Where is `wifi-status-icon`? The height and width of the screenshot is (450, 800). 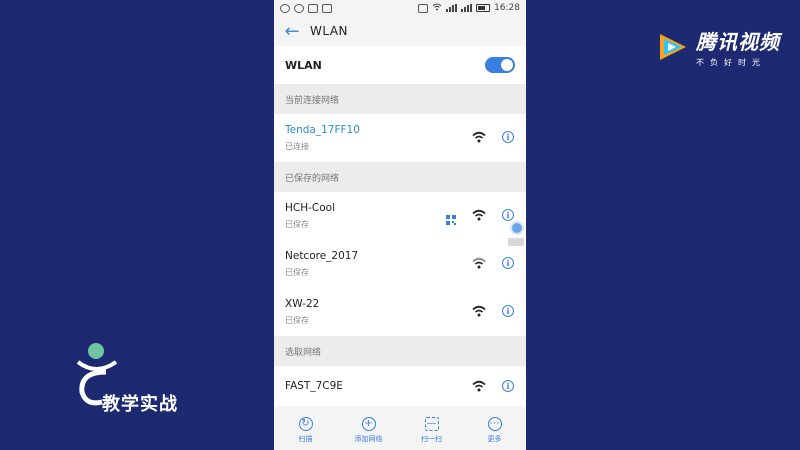 wifi-status-icon is located at coordinates (437, 8).